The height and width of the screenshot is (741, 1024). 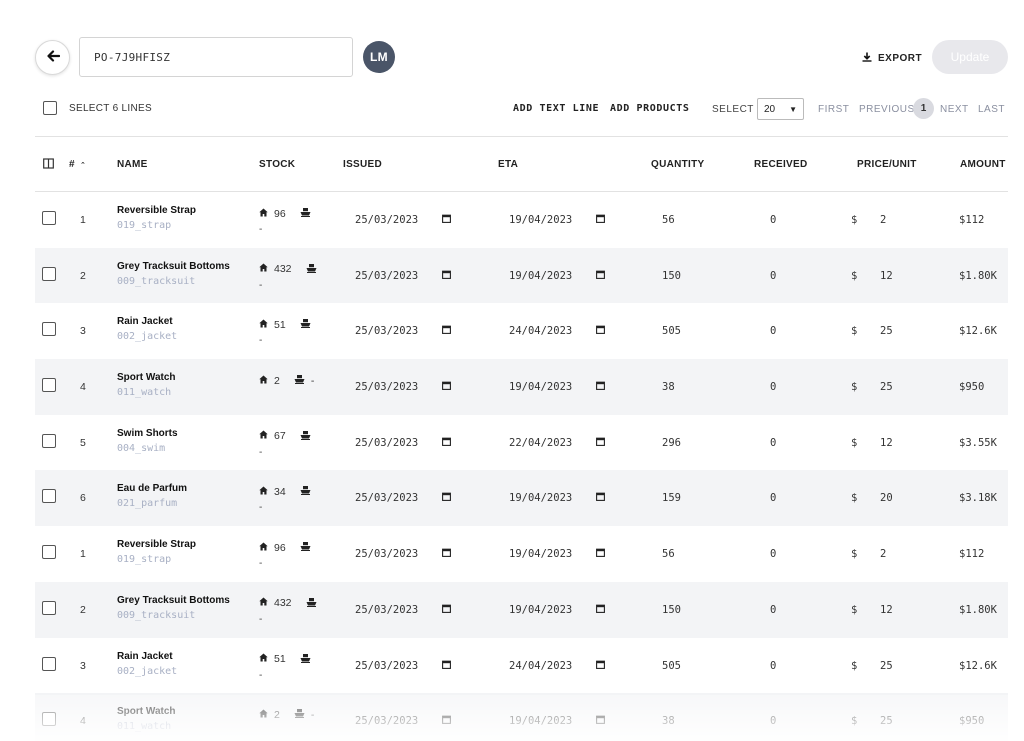 What do you see at coordinates (923, 108) in the screenshot?
I see `current-page: 1` at bounding box center [923, 108].